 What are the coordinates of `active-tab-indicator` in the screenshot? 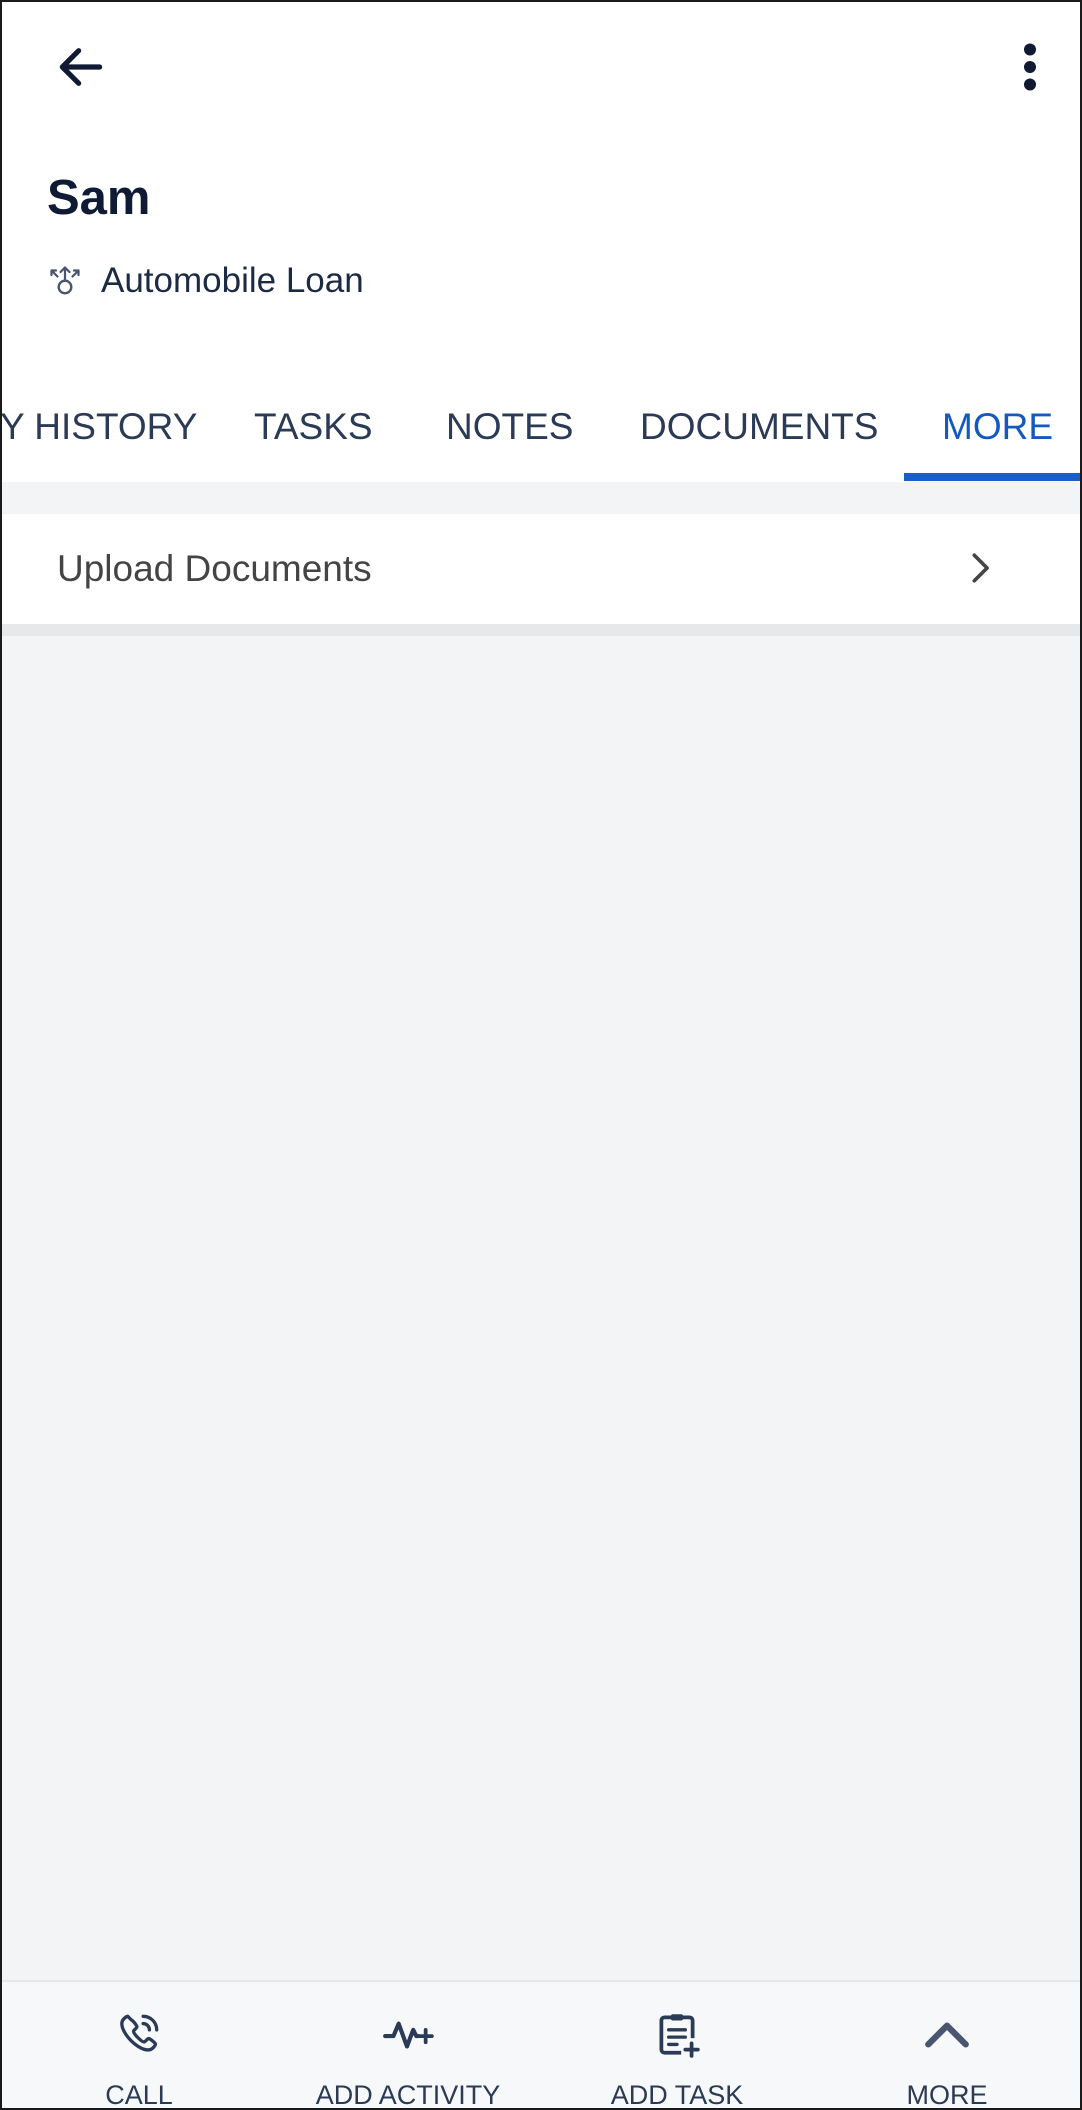 It's located at (992, 477).